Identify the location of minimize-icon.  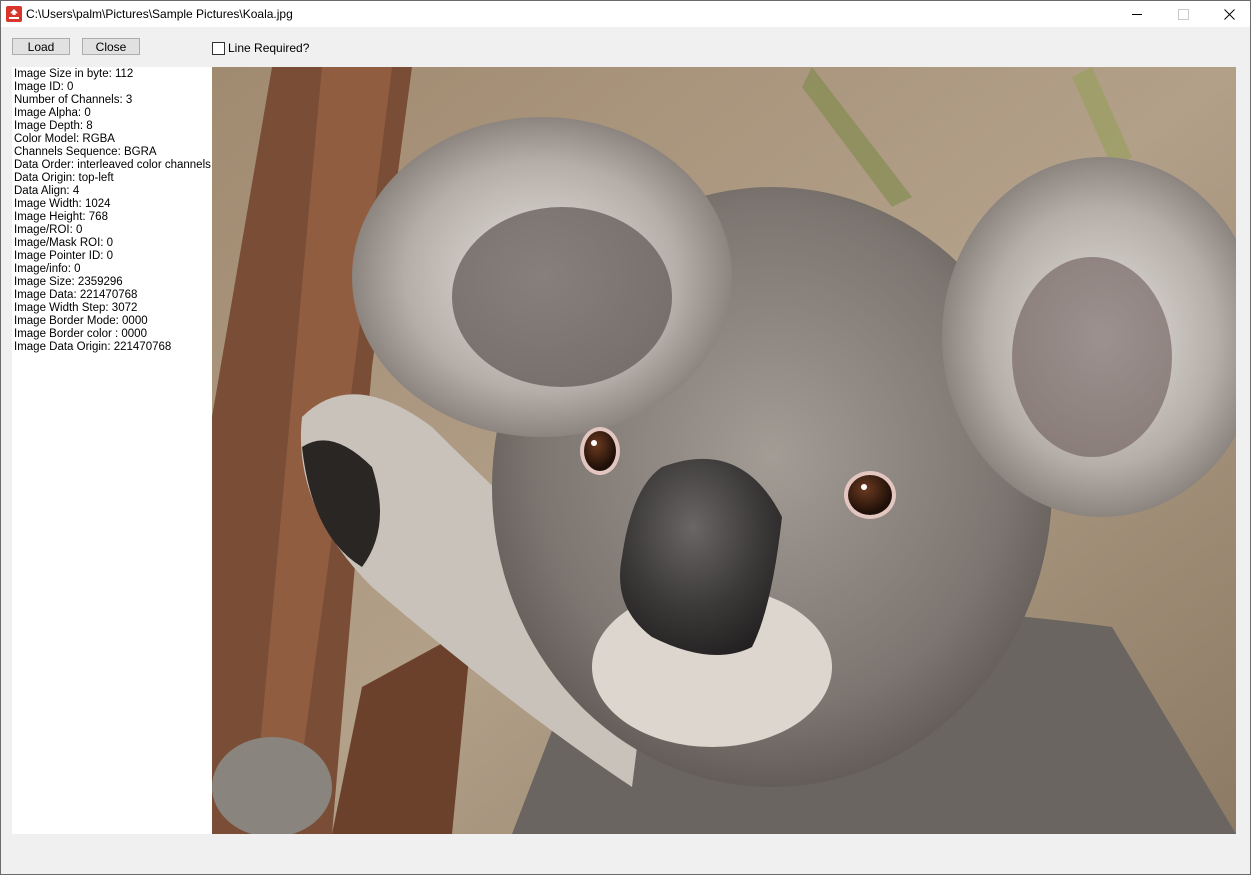
(1137, 14).